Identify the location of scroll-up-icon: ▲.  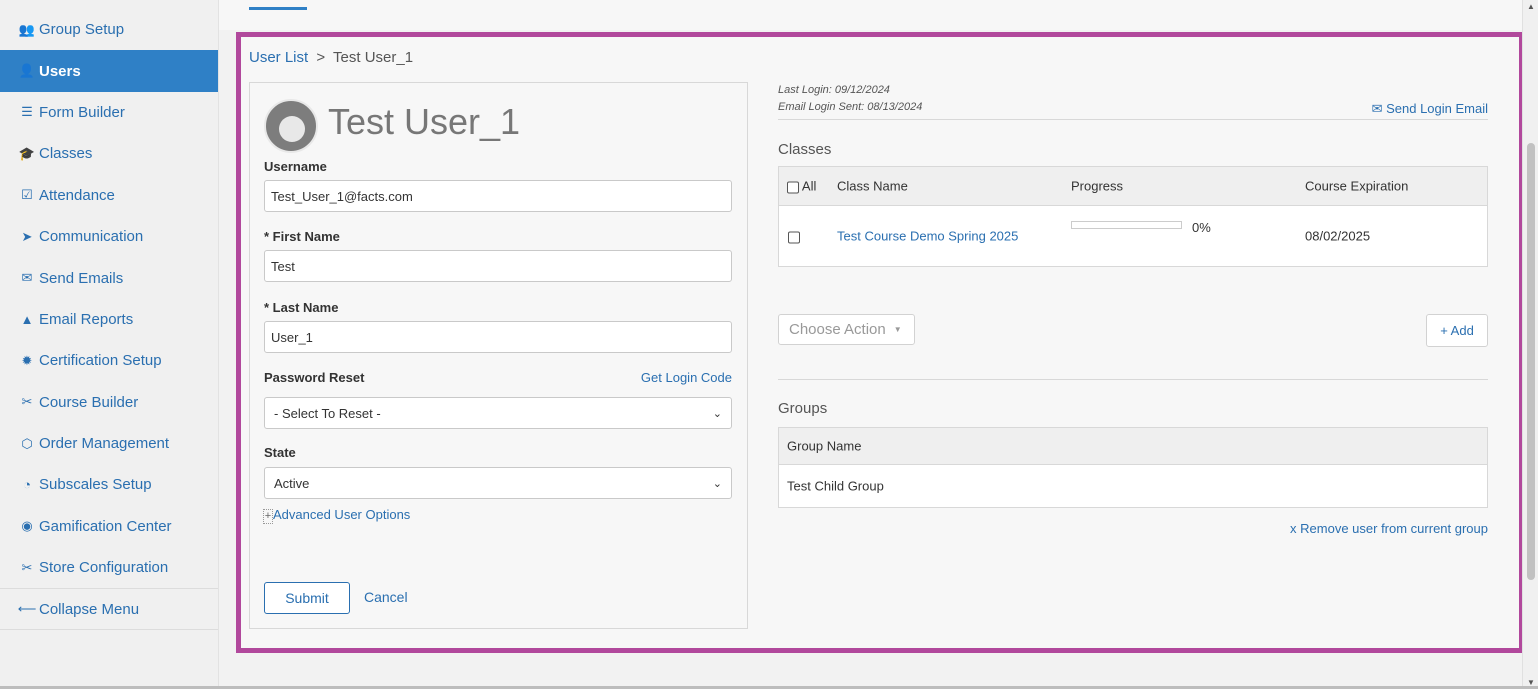
(1531, 6).